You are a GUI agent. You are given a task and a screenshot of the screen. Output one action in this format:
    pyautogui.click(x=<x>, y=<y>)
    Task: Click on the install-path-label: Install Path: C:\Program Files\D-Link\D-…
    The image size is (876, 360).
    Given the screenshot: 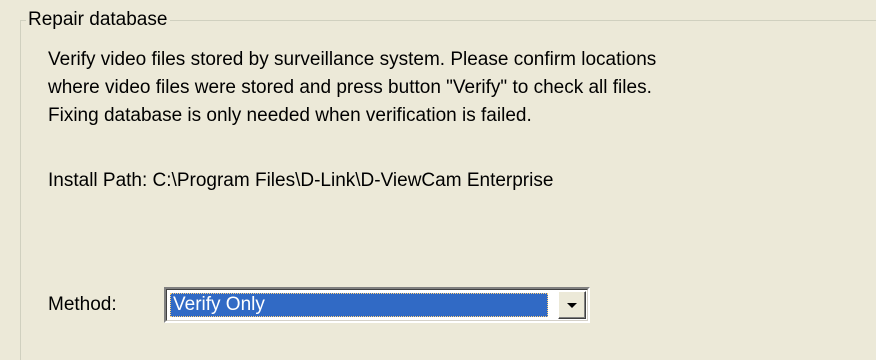 What is the action you would take?
    pyautogui.click(x=301, y=180)
    